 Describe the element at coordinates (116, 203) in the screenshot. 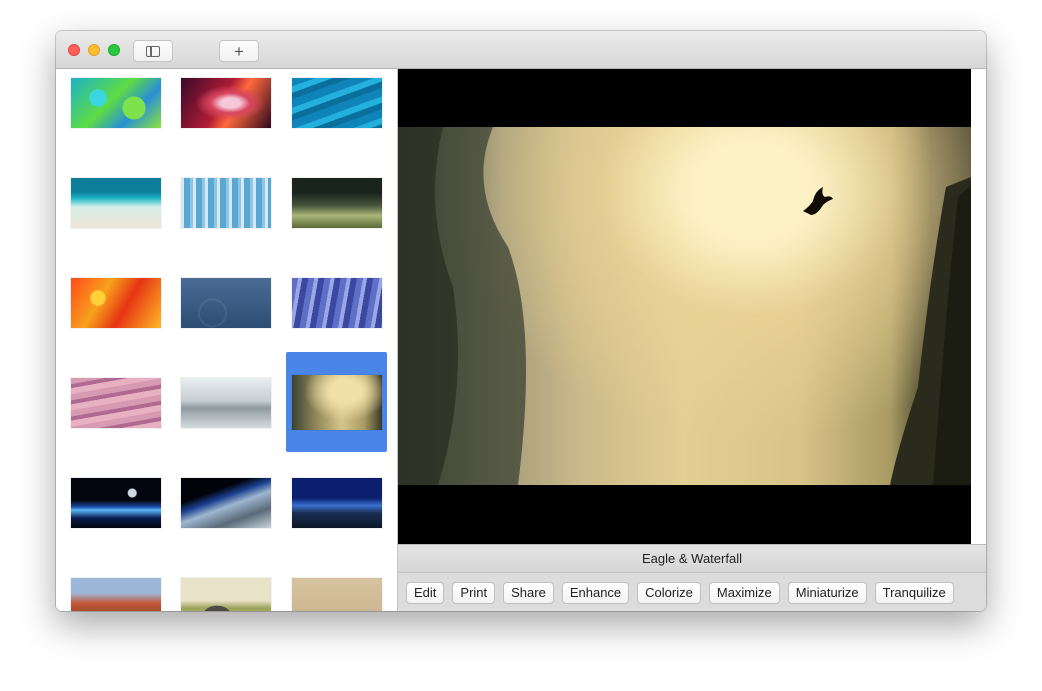

I see `thumb-beach` at that location.